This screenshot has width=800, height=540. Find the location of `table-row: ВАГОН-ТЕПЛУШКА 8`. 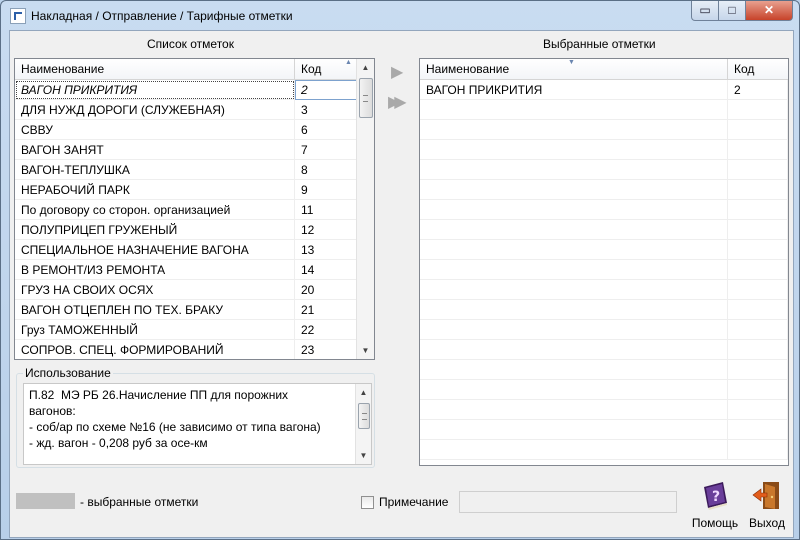

table-row: ВАГОН-ТЕПЛУШКА 8 is located at coordinates (186, 170).